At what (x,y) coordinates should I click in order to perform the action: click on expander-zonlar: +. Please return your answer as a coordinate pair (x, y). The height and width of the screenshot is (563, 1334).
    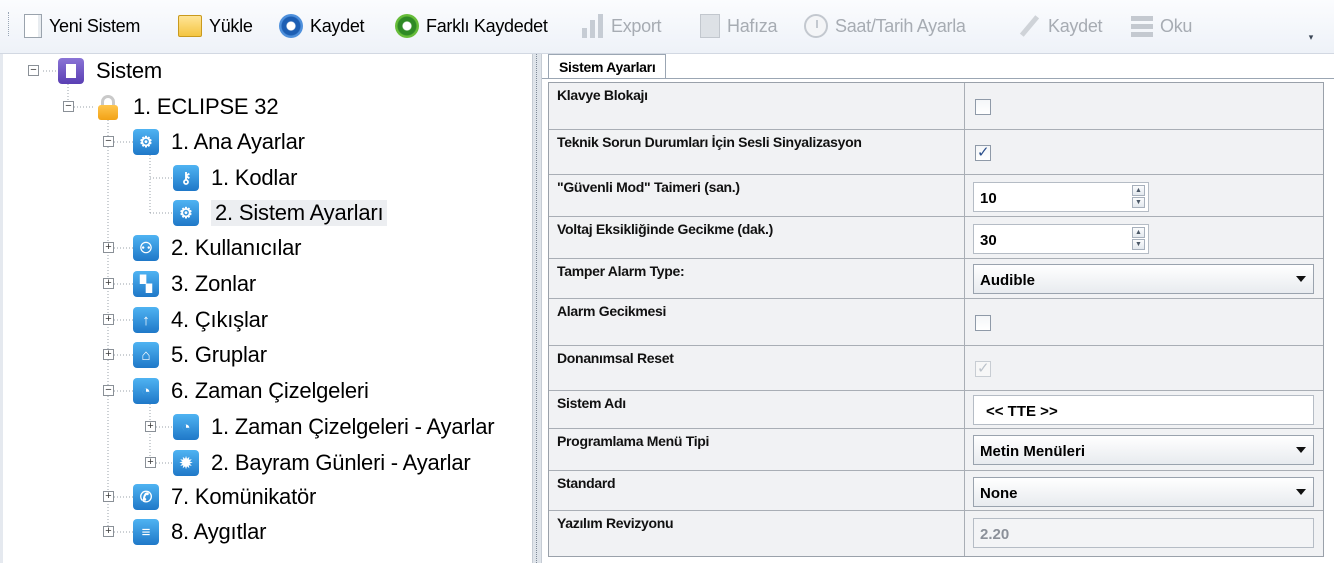
    Looking at the image, I should click on (108, 283).